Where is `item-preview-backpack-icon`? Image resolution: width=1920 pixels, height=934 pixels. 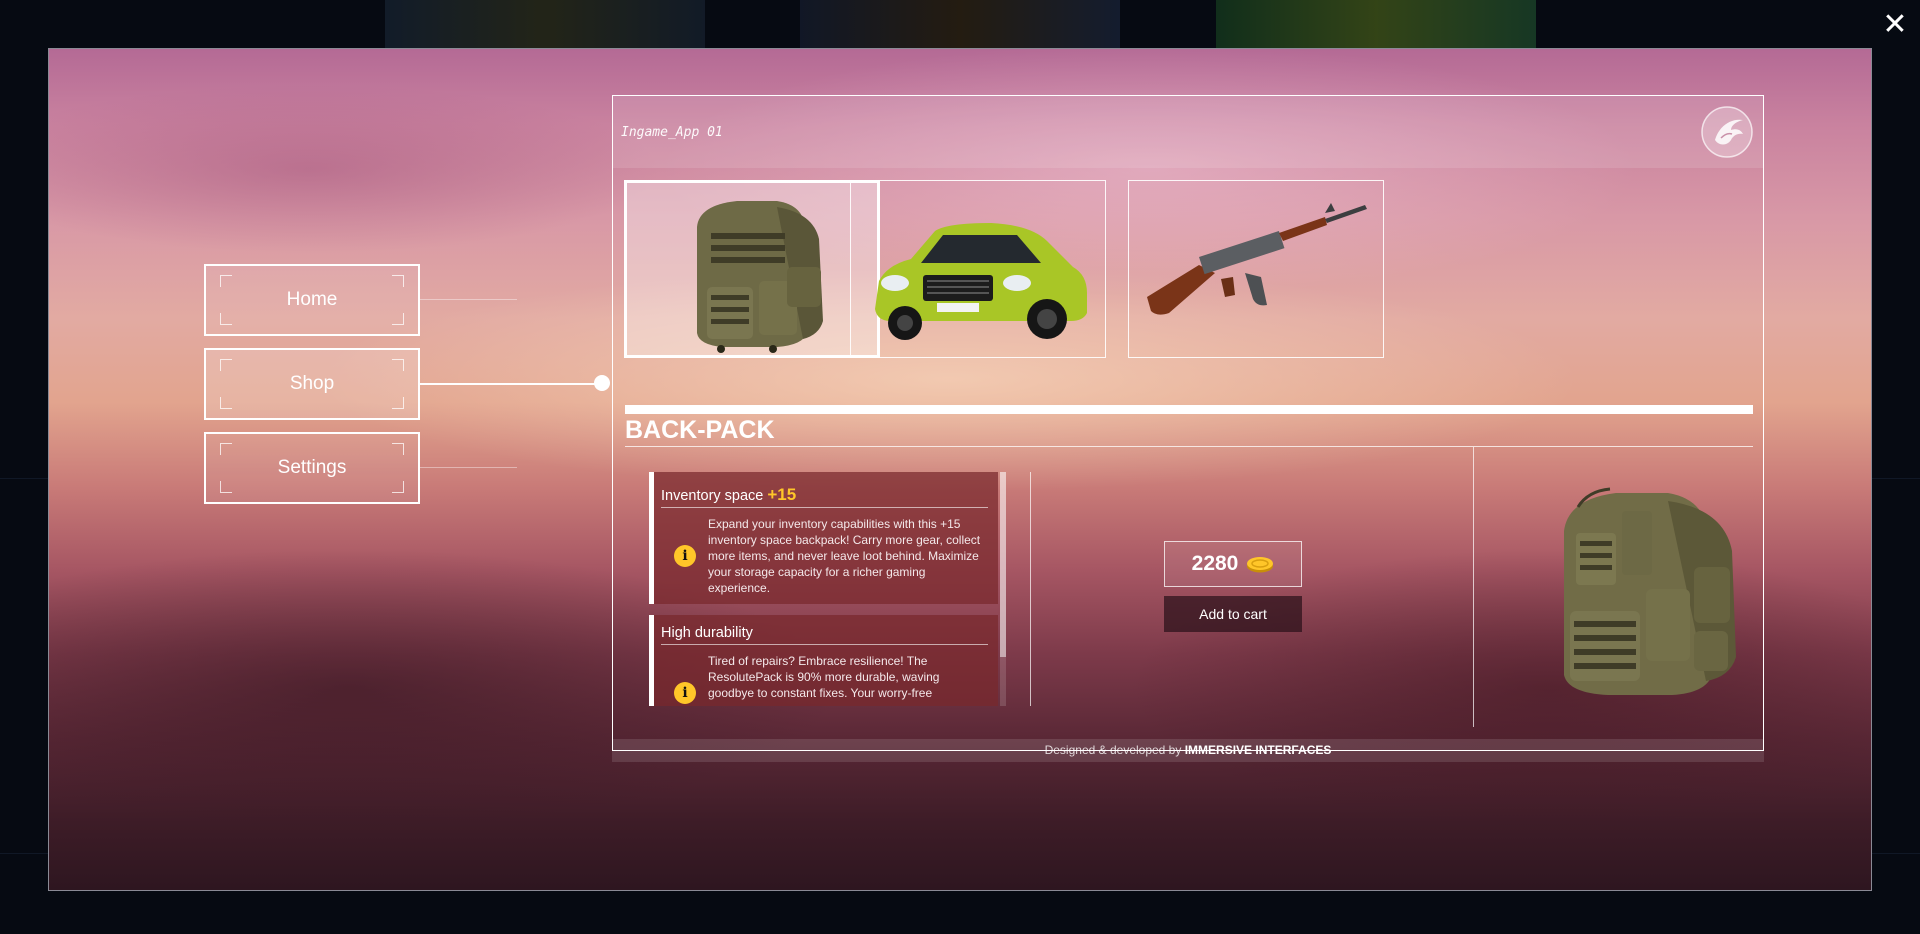
item-preview-backpack-icon is located at coordinates (1650, 591).